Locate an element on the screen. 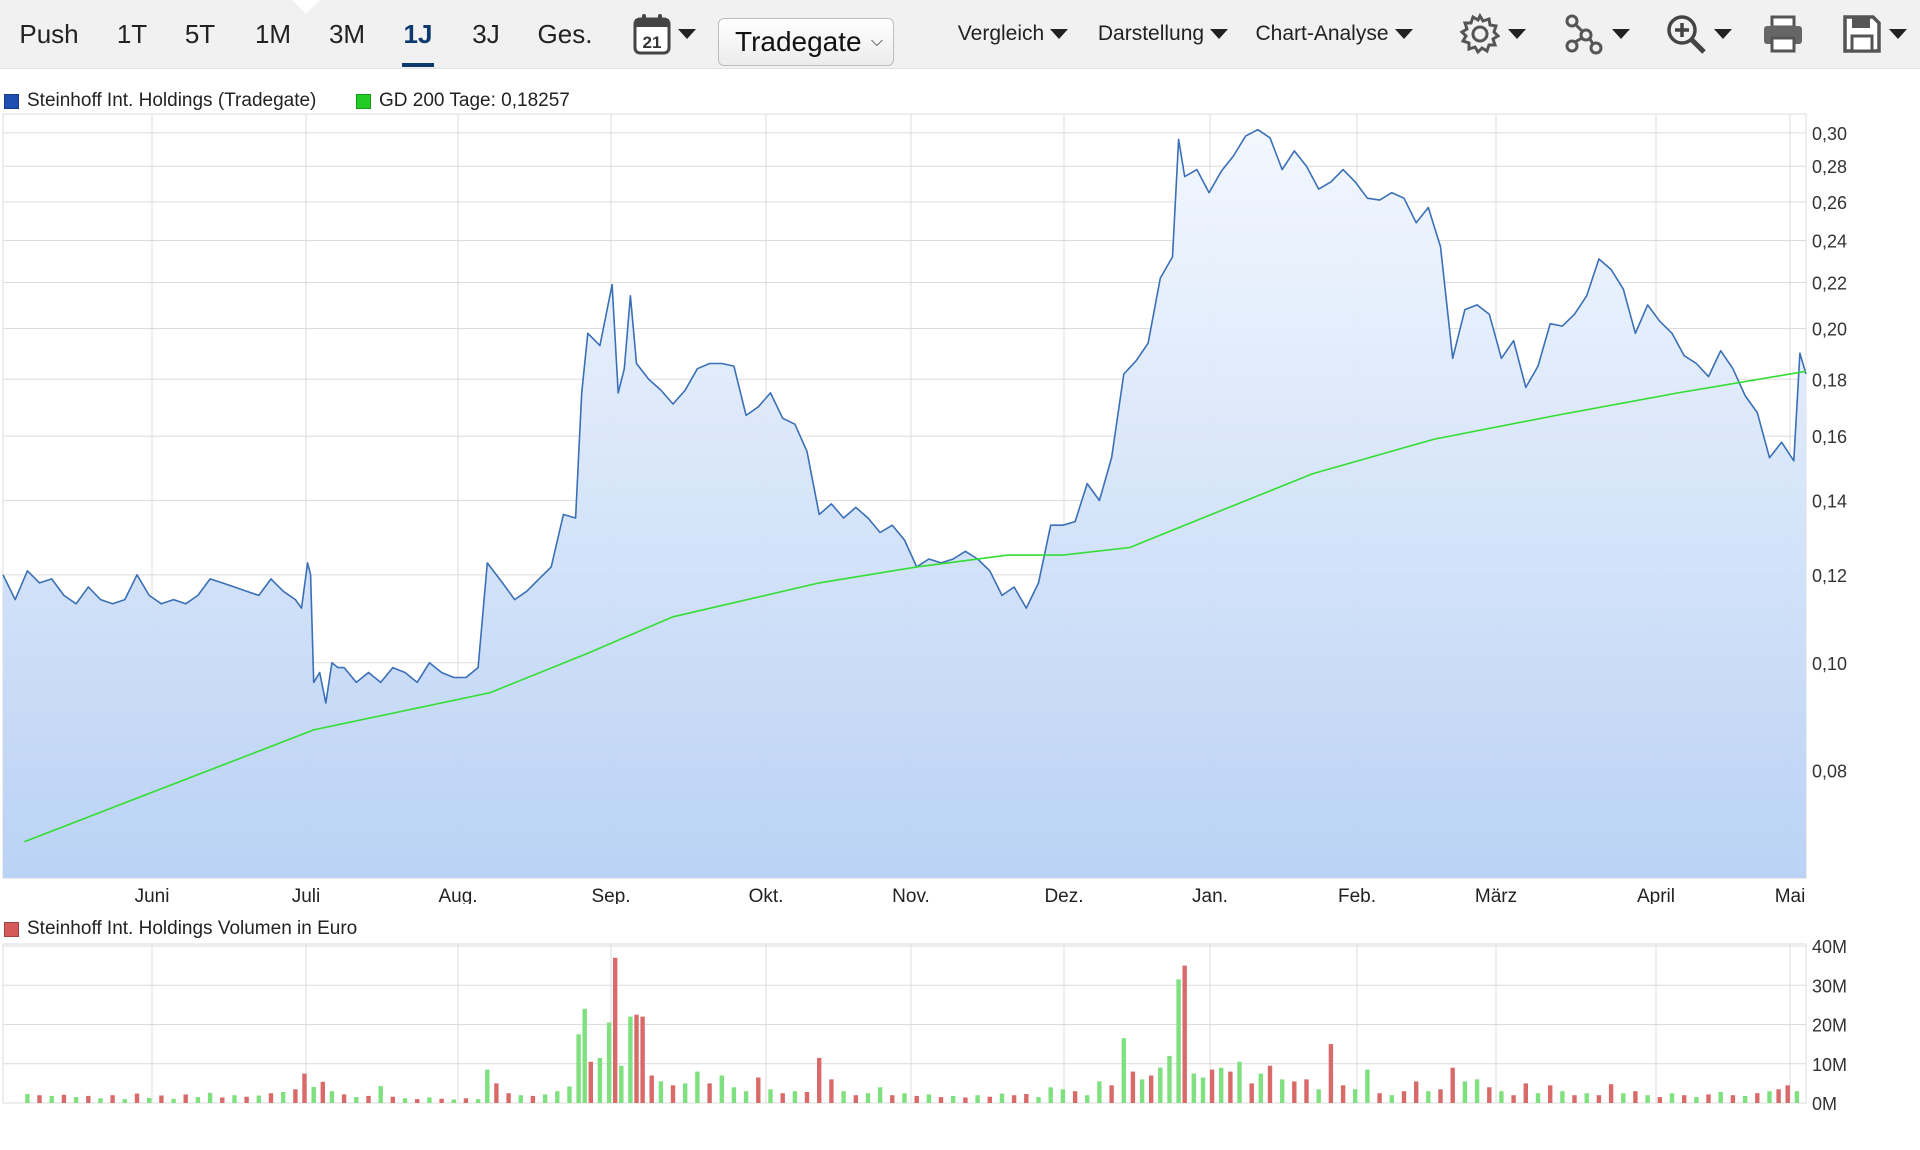  zoom-button is located at coordinates (1698, 34).